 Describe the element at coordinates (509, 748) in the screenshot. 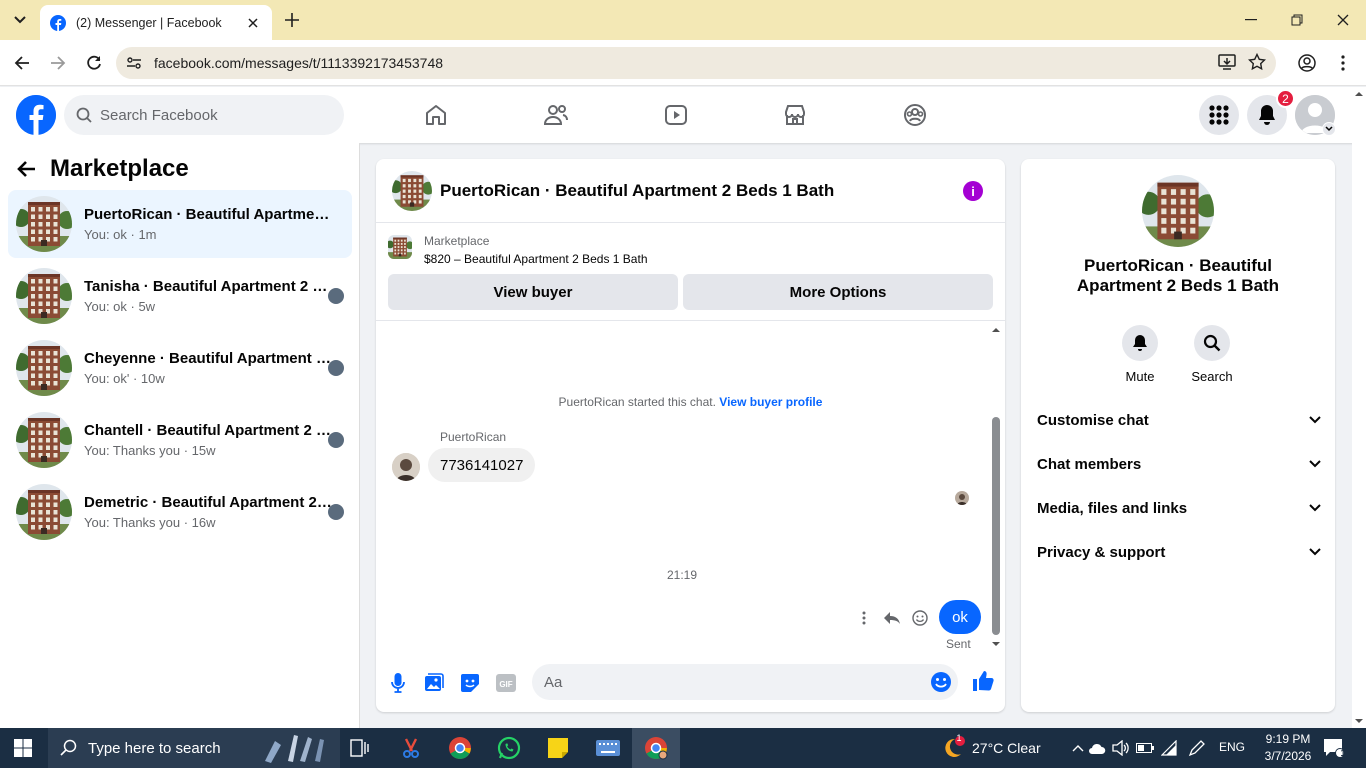

I see `whatsapp-taskbar-icon` at that location.